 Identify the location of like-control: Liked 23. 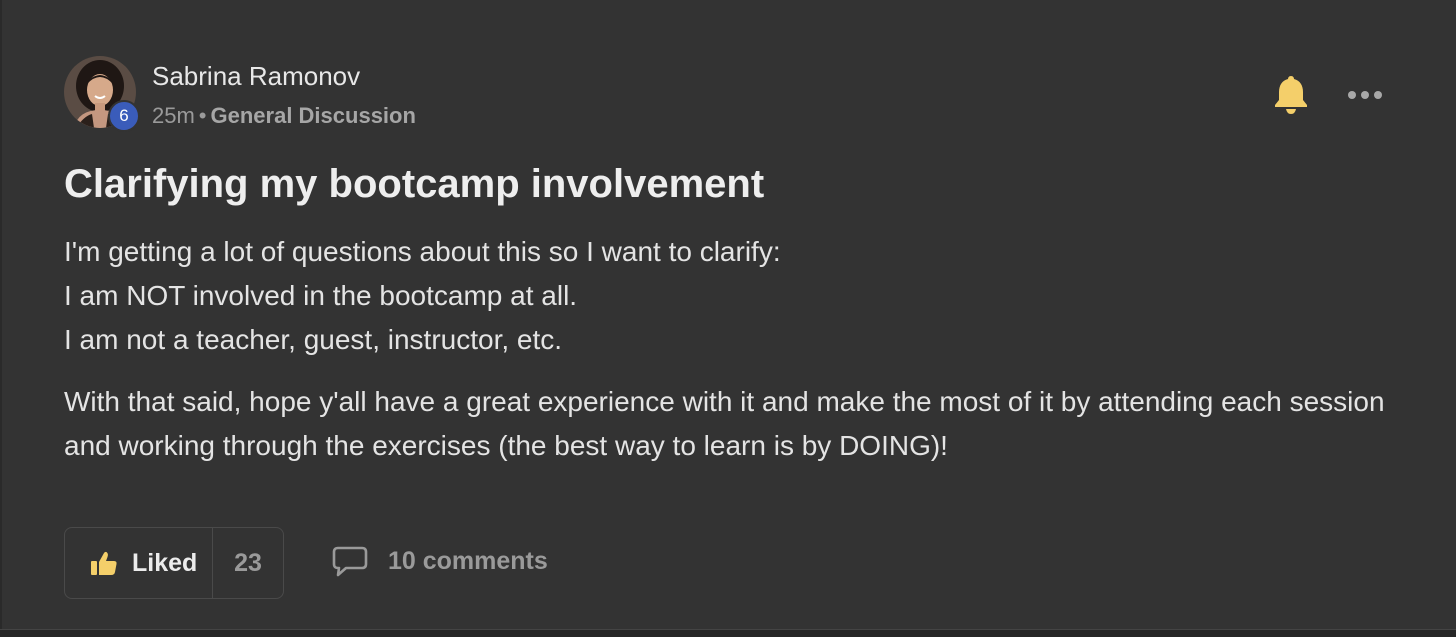
(174, 563).